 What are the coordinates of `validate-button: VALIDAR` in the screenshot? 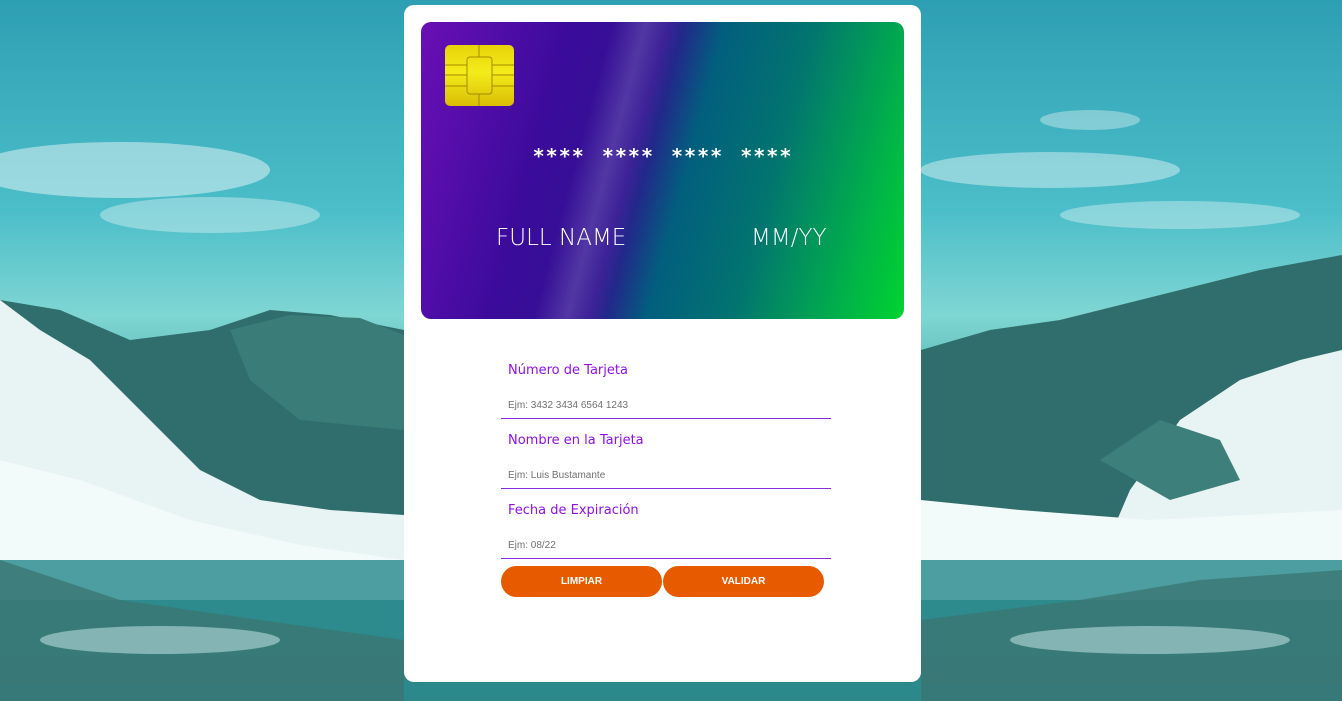 It's located at (743, 581).